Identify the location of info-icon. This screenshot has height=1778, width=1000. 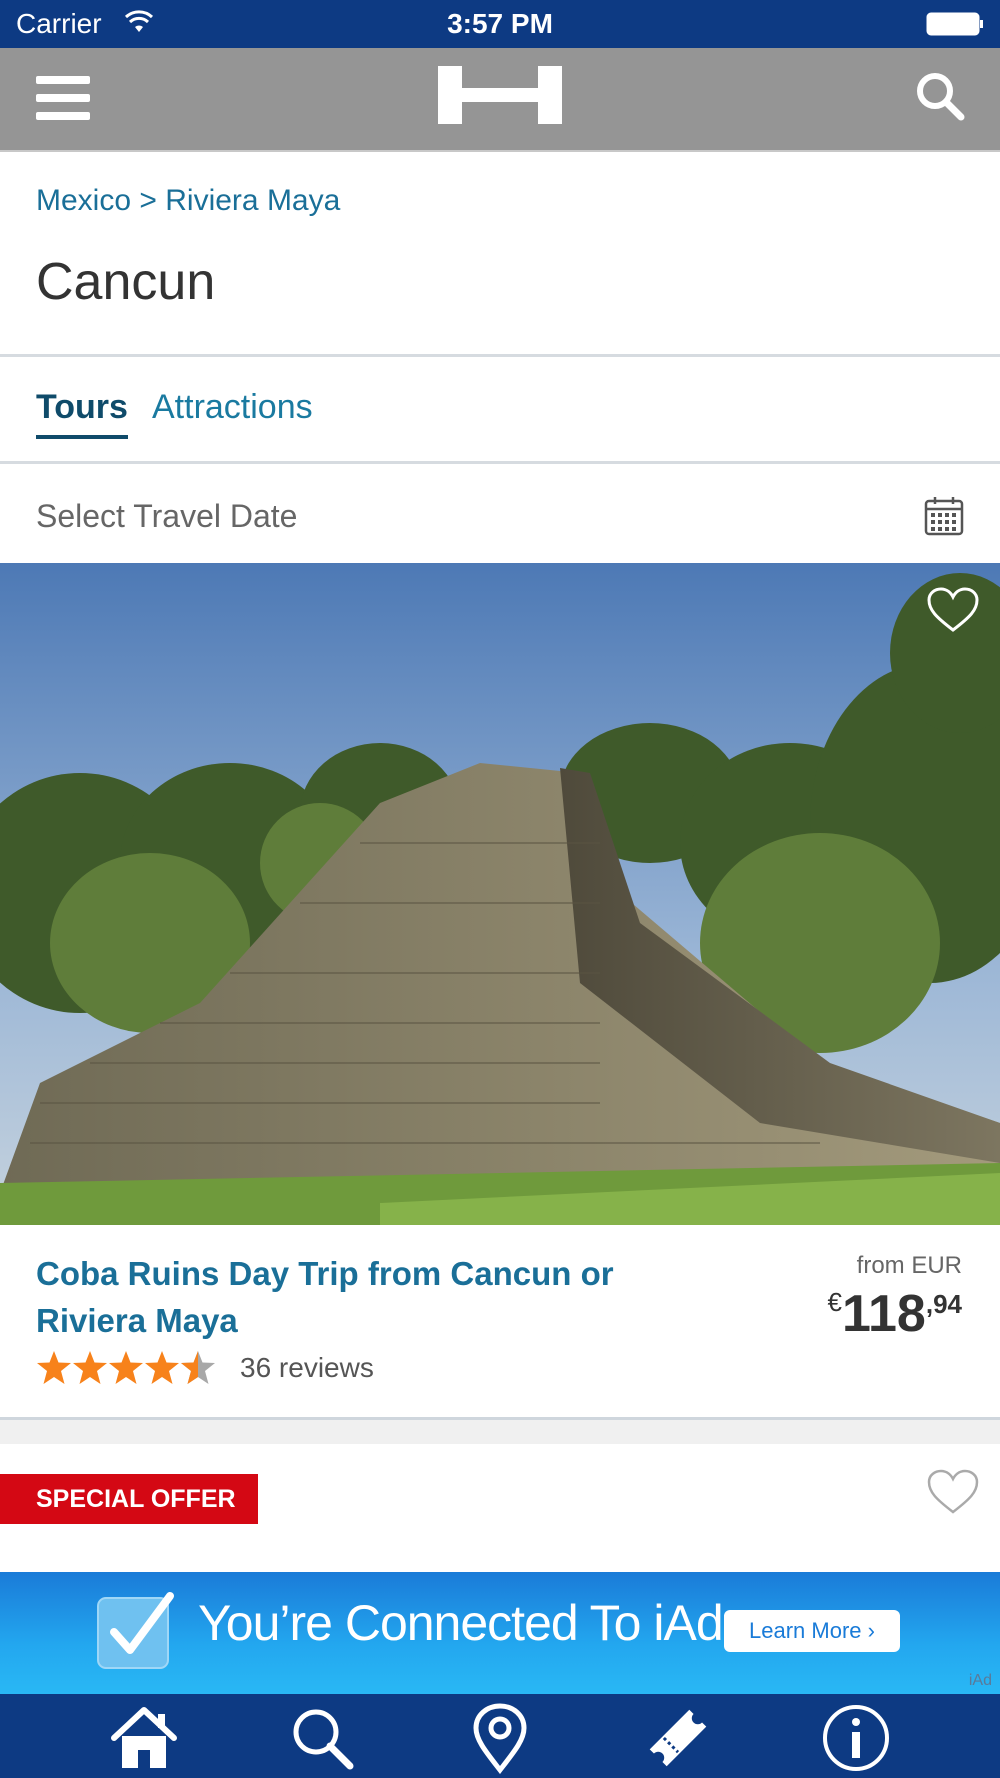
(856, 1738).